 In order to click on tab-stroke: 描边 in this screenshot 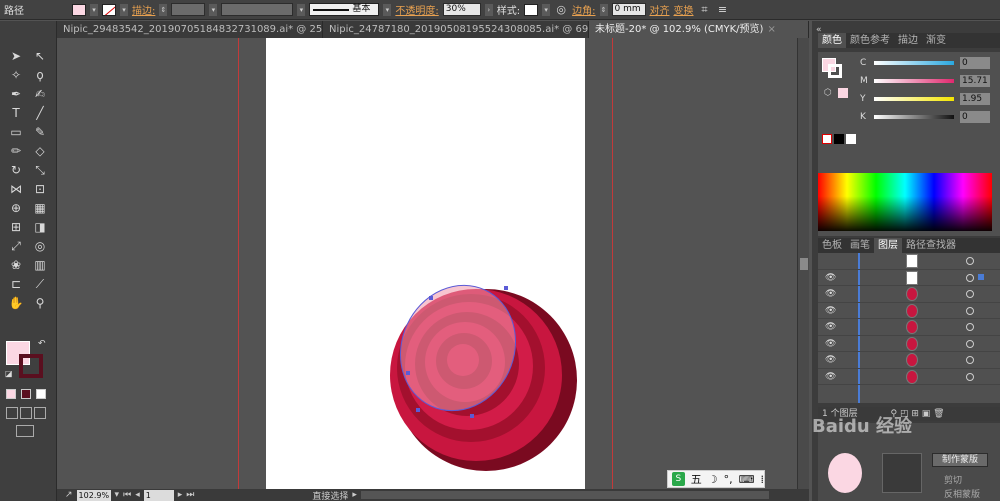, I will do `click(908, 40)`.